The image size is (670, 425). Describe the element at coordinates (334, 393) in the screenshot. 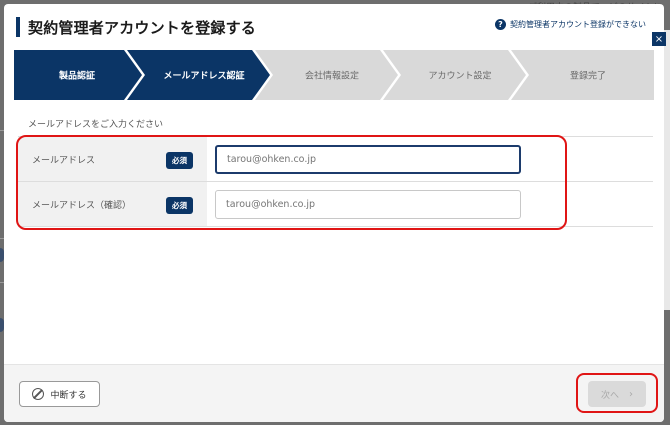

I see `dialog-footer: 中断する 次へ ›` at that location.